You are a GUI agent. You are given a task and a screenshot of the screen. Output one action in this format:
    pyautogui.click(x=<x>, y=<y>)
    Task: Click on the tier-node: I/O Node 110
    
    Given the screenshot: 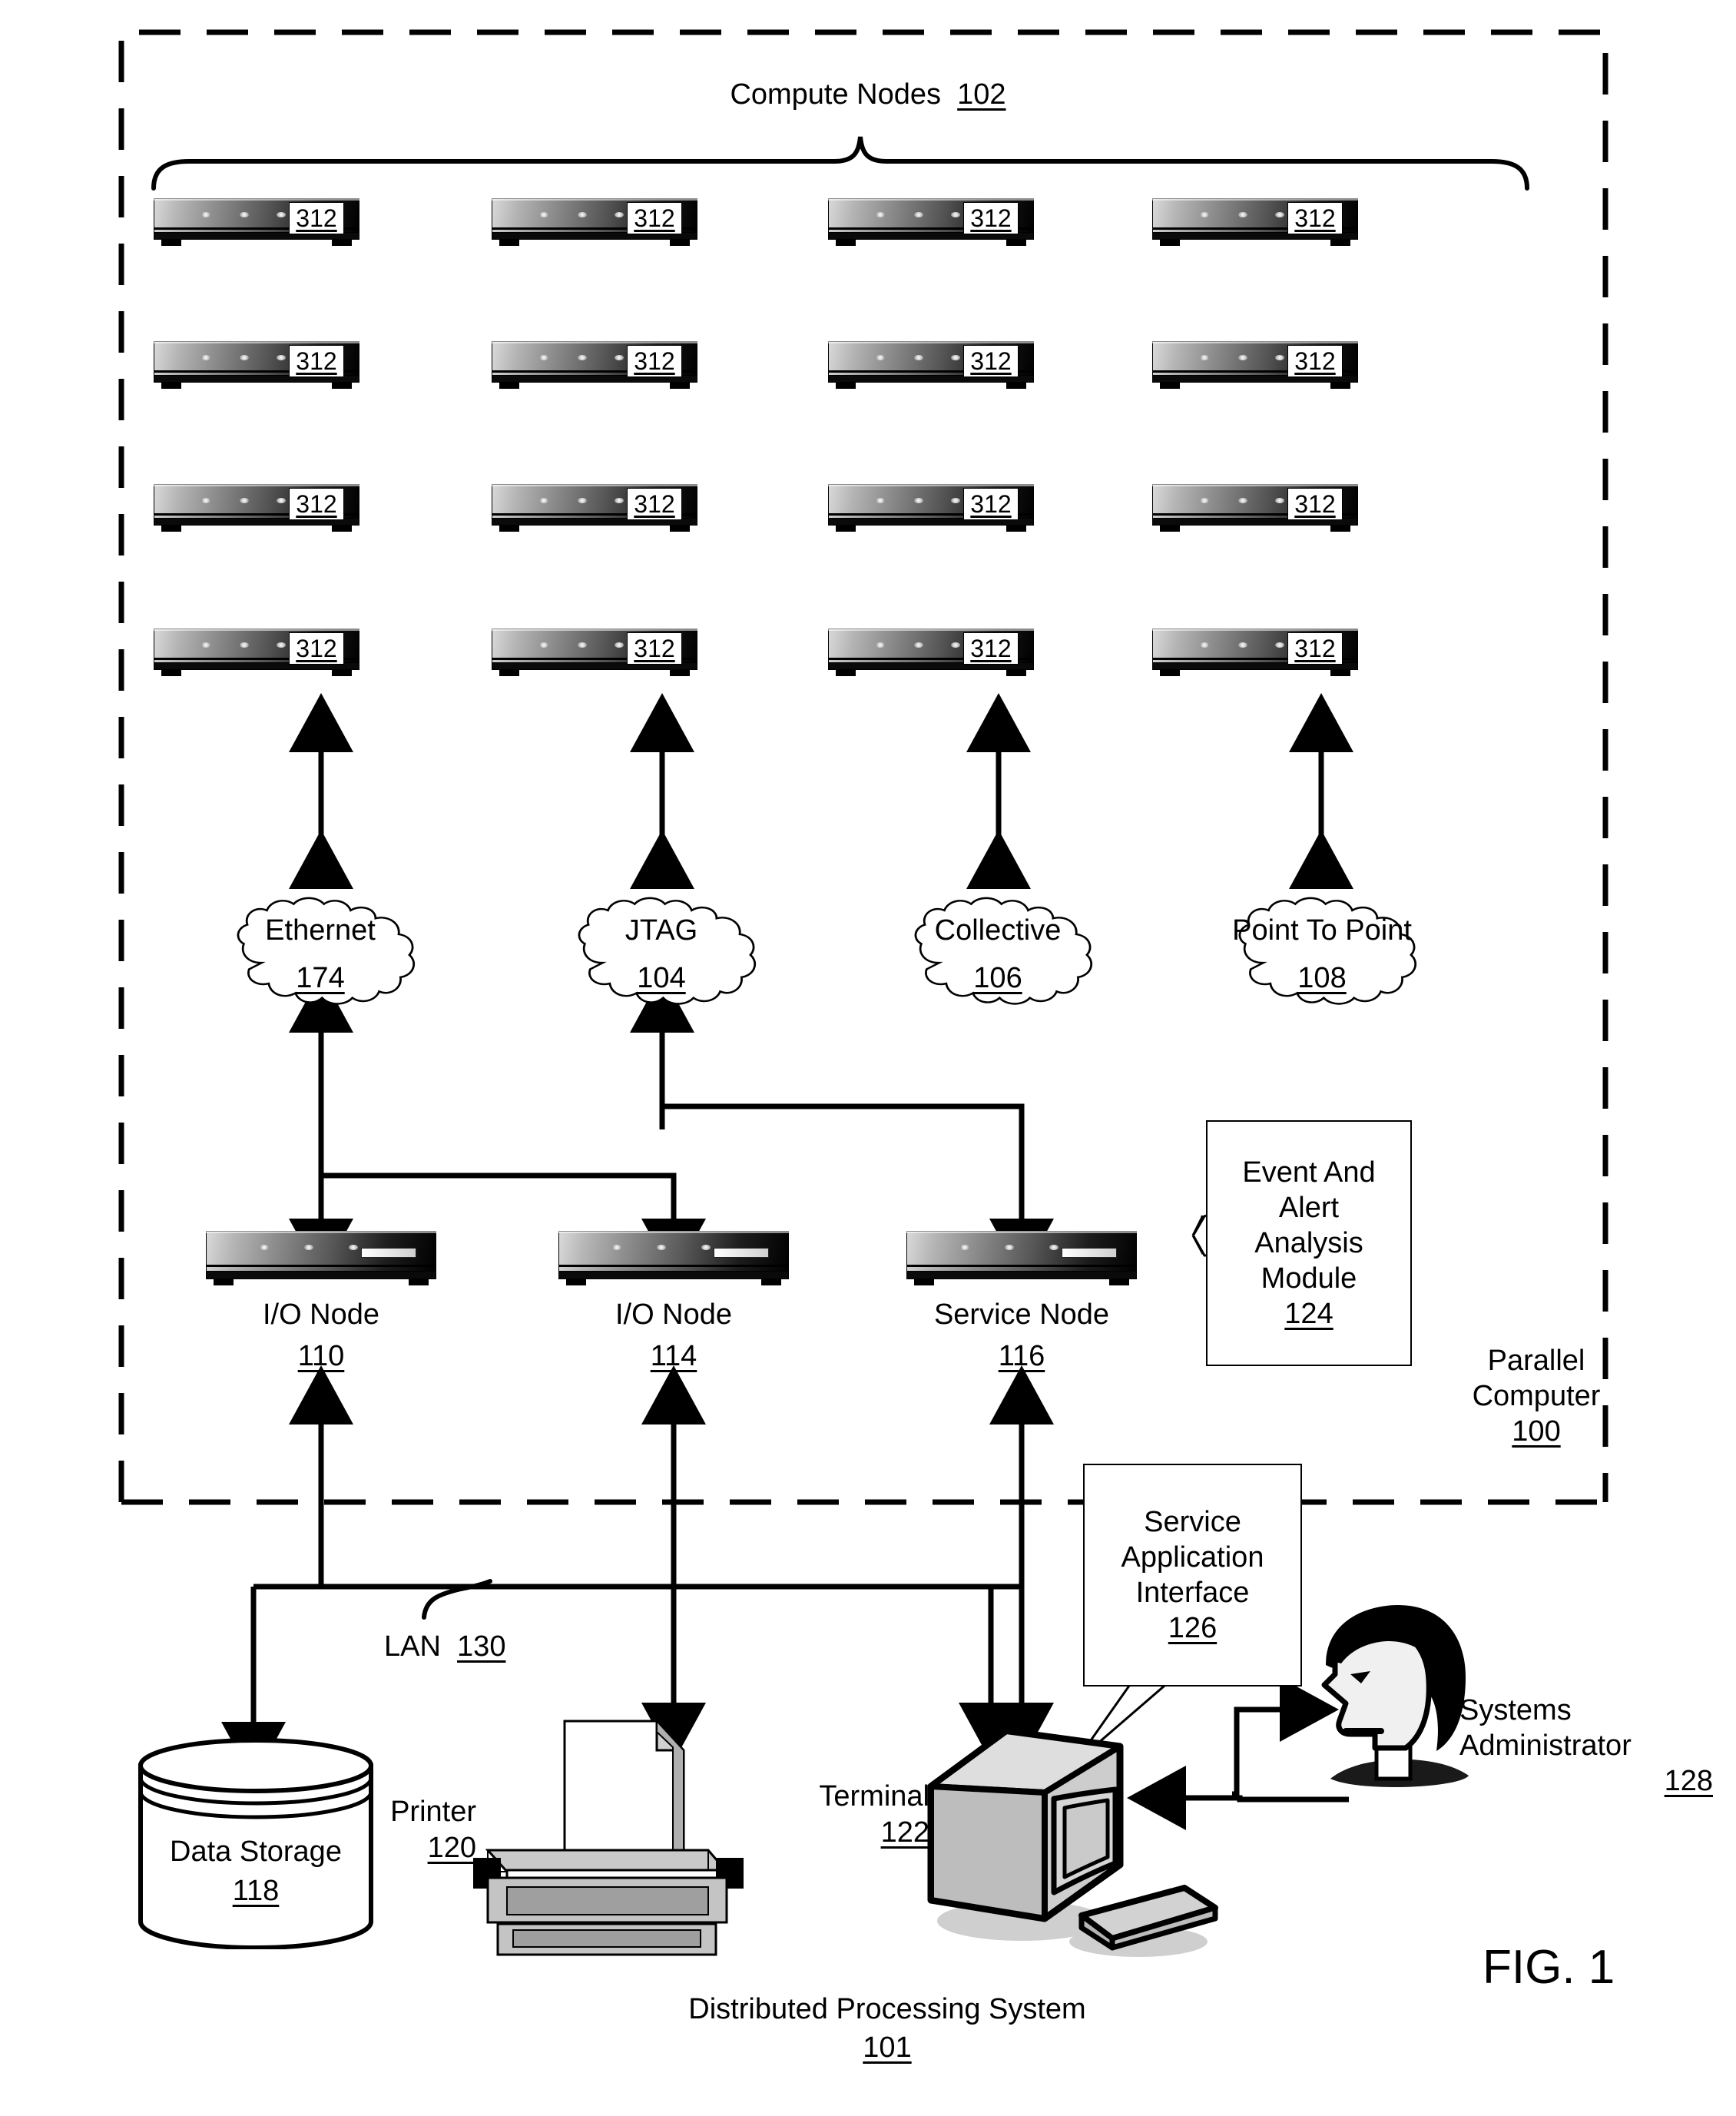 What is the action you would take?
    pyautogui.click(x=321, y=1303)
    